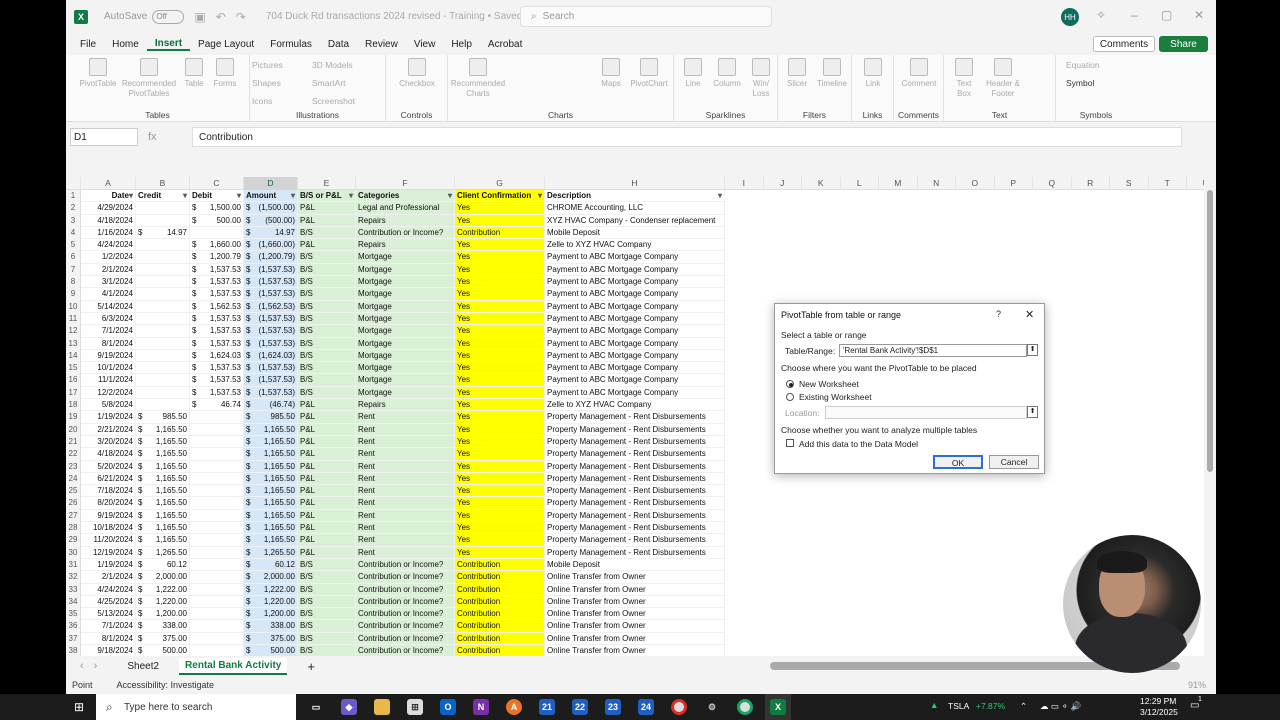 This screenshot has height=720, width=1280. I want to click on link-button: Link, so click(873, 73).